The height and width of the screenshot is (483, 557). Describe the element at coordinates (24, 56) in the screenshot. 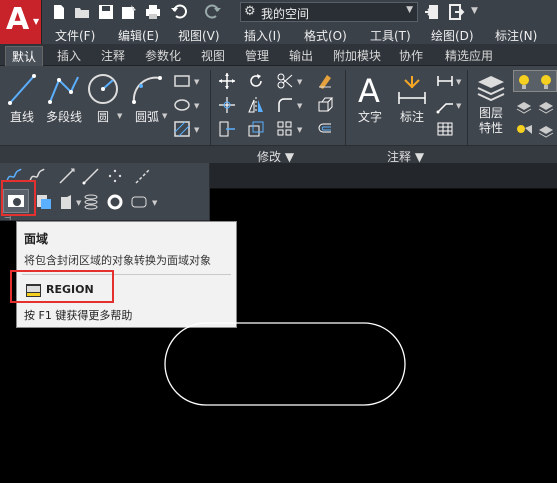

I see `tab-default: 默认` at that location.